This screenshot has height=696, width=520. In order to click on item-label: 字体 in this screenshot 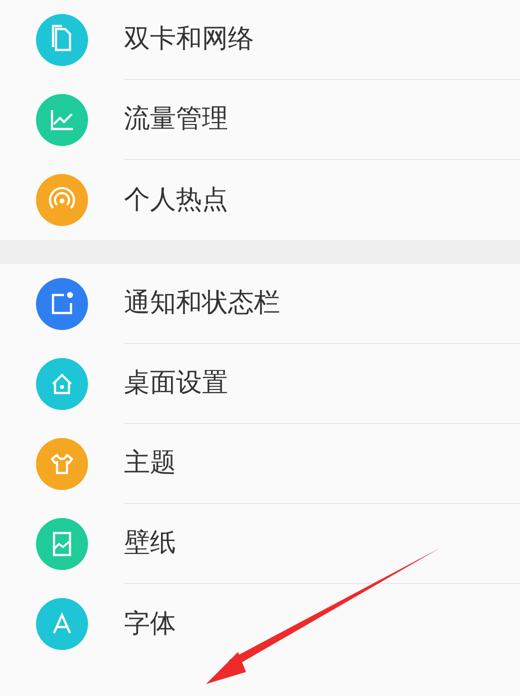, I will do `click(150, 624)`.